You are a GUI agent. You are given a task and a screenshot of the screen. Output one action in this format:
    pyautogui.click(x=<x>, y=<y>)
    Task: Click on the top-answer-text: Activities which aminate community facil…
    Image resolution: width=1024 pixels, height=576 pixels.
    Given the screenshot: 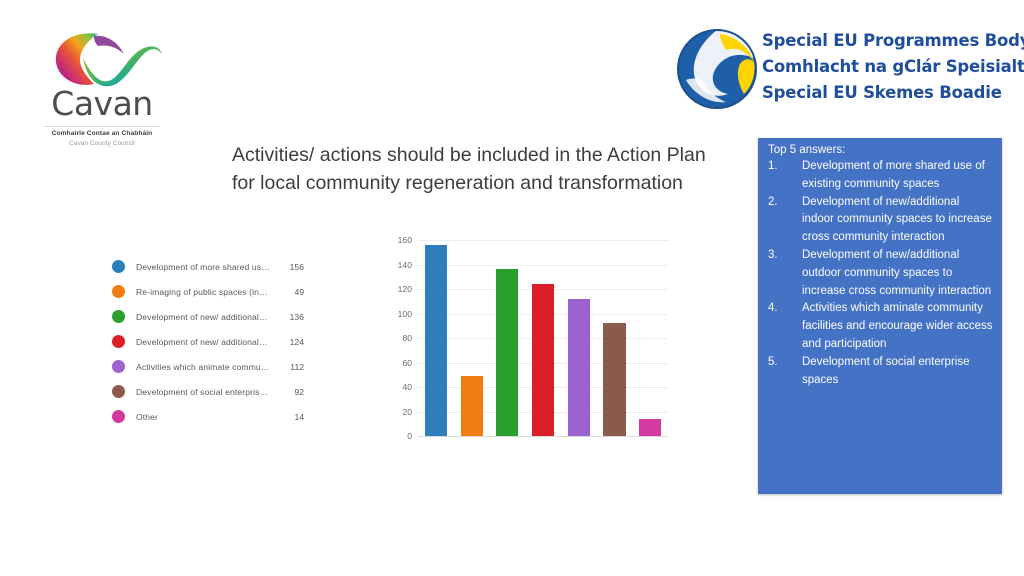 What is the action you would take?
    pyautogui.click(x=897, y=326)
    